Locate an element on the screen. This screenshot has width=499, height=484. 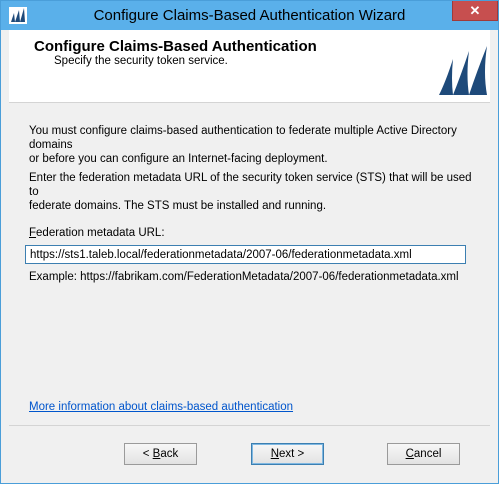
back-button-label: ack is located at coordinates (169, 454).